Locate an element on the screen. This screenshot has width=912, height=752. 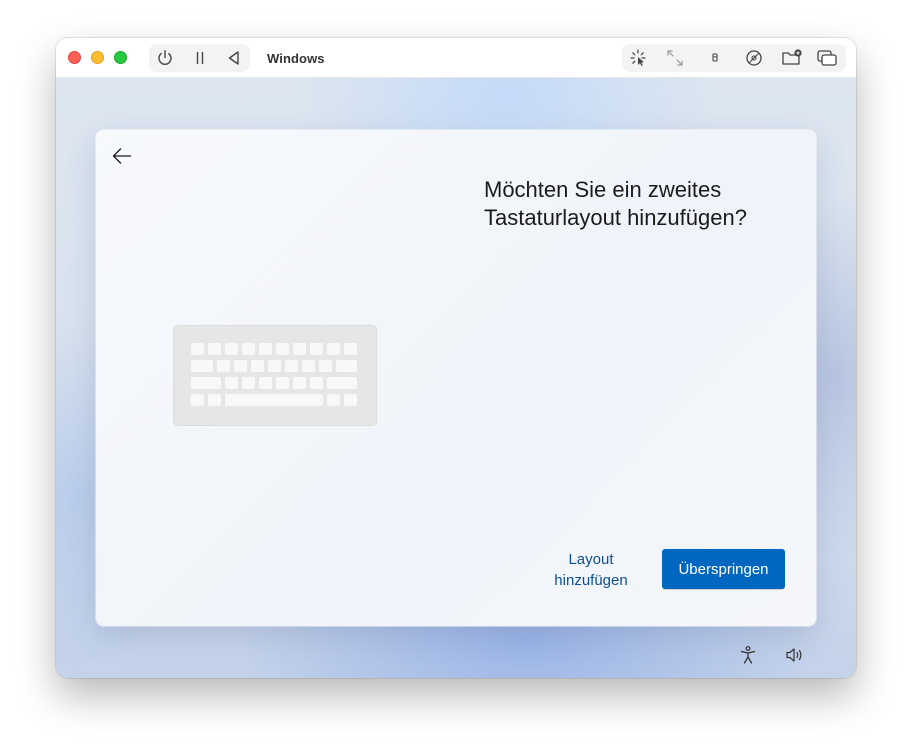
disc-icon is located at coordinates (754, 58).